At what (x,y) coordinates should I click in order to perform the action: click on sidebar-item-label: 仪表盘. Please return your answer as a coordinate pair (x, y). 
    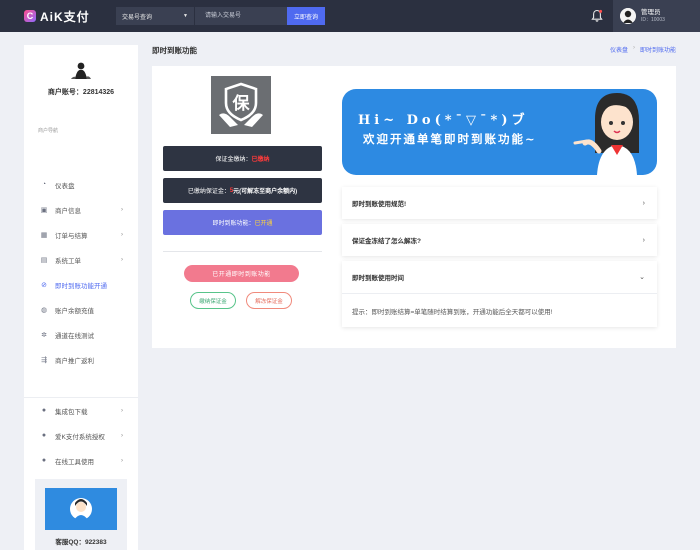
    Looking at the image, I should click on (65, 186).